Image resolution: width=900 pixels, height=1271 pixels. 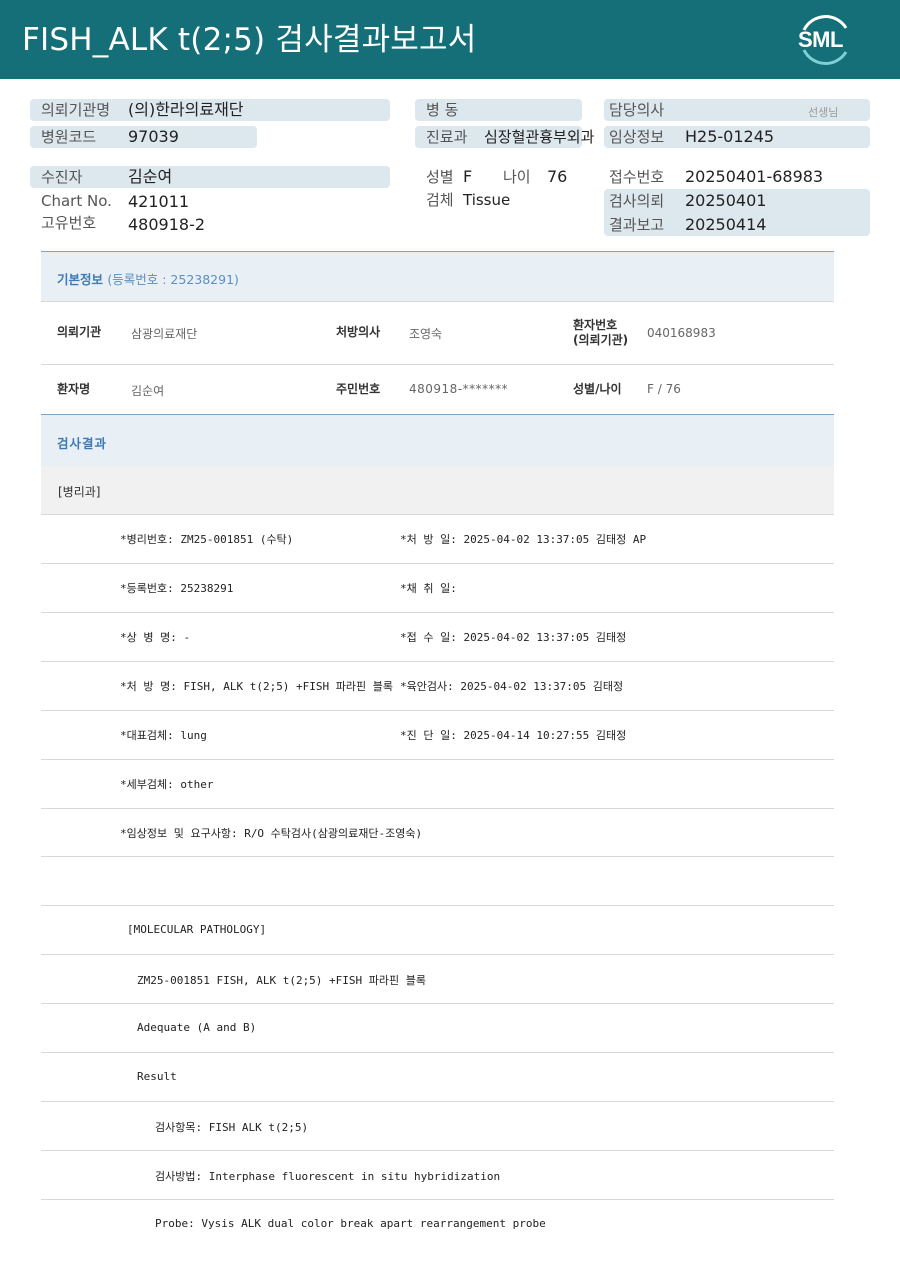 What do you see at coordinates (664, 389) in the screenshot?
I see `value-sex-age: F / 76` at bounding box center [664, 389].